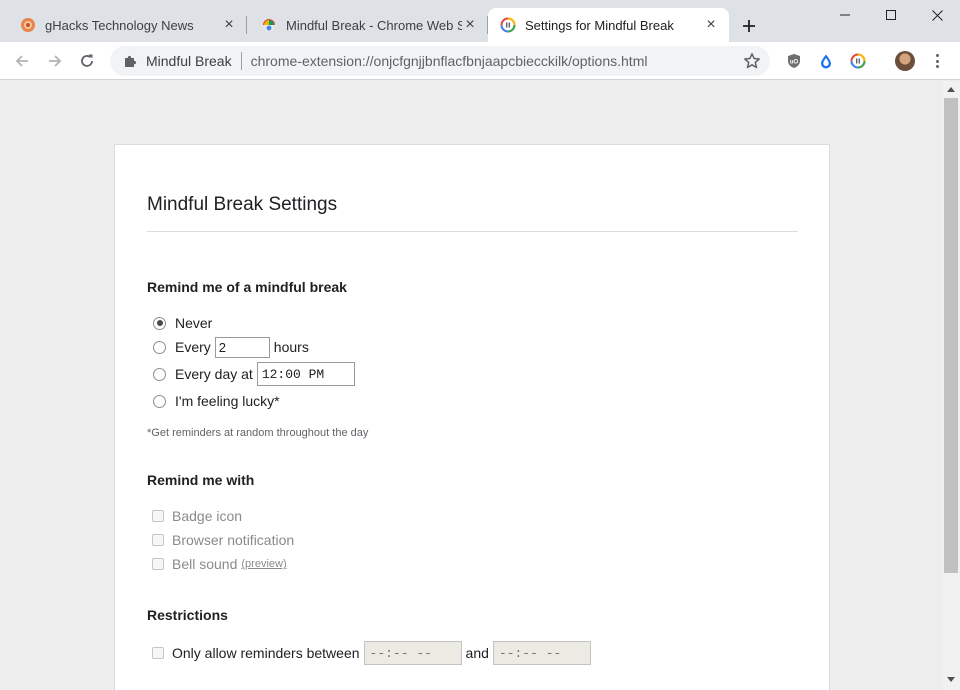 The height and width of the screenshot is (690, 960). Describe the element at coordinates (158, 540) in the screenshot. I see `checkbox-browser-notification` at that location.